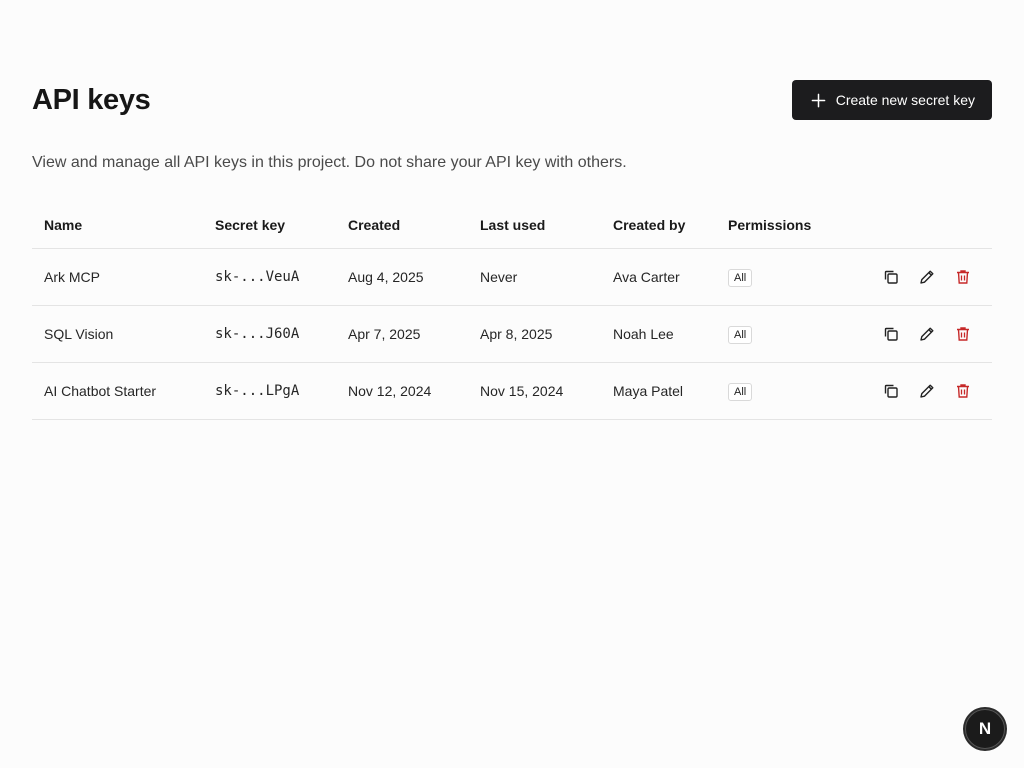 This screenshot has width=1024, height=768. What do you see at coordinates (534, 334) in the screenshot?
I see `last-used-date: Apr 8, 2025` at bounding box center [534, 334].